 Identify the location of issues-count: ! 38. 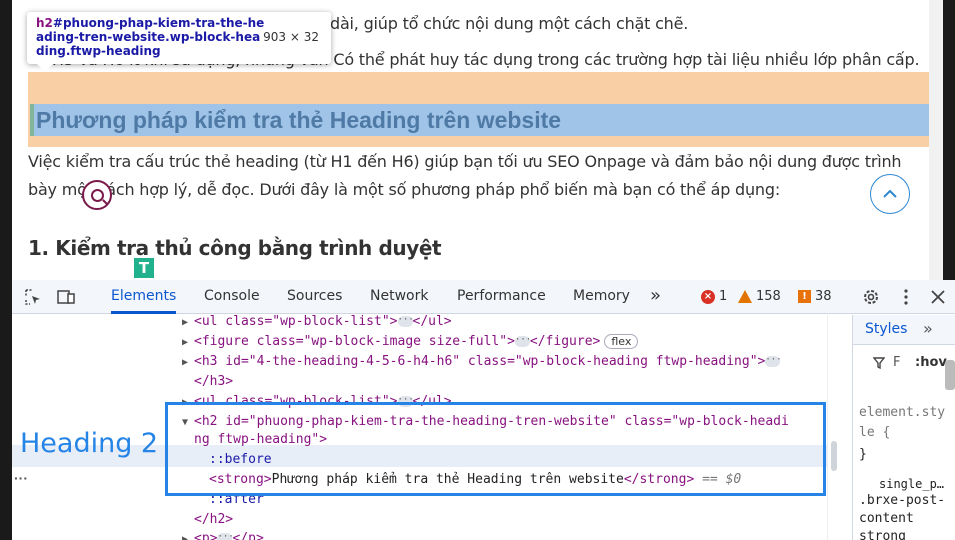
(815, 296).